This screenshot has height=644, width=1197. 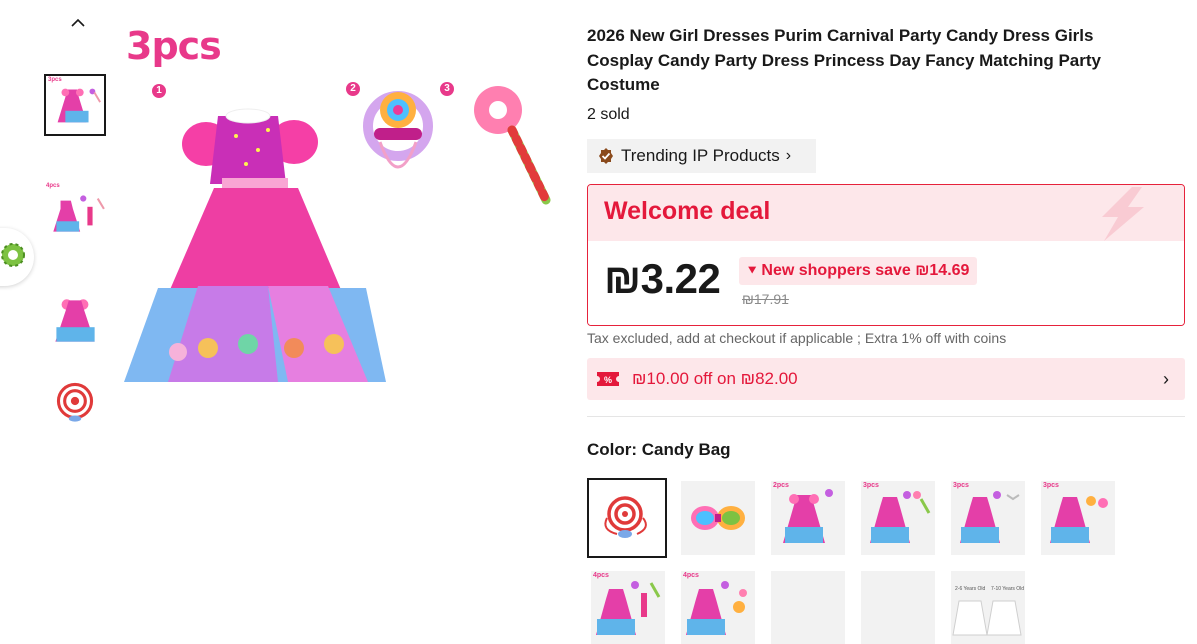 I want to click on thumbnail-rail: 3pcs 4pcs, so click(x=75, y=322).